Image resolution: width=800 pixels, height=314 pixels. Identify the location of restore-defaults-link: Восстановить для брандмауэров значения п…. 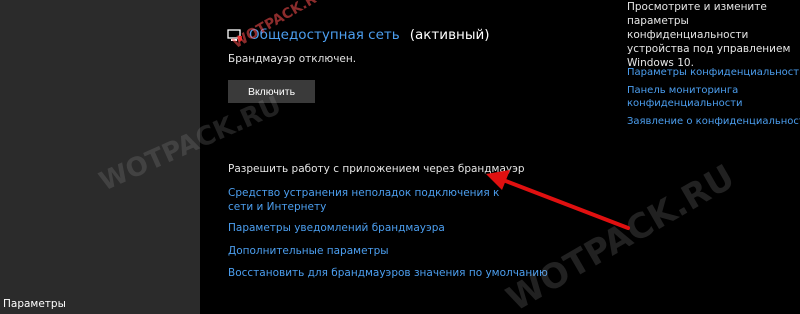
(388, 273).